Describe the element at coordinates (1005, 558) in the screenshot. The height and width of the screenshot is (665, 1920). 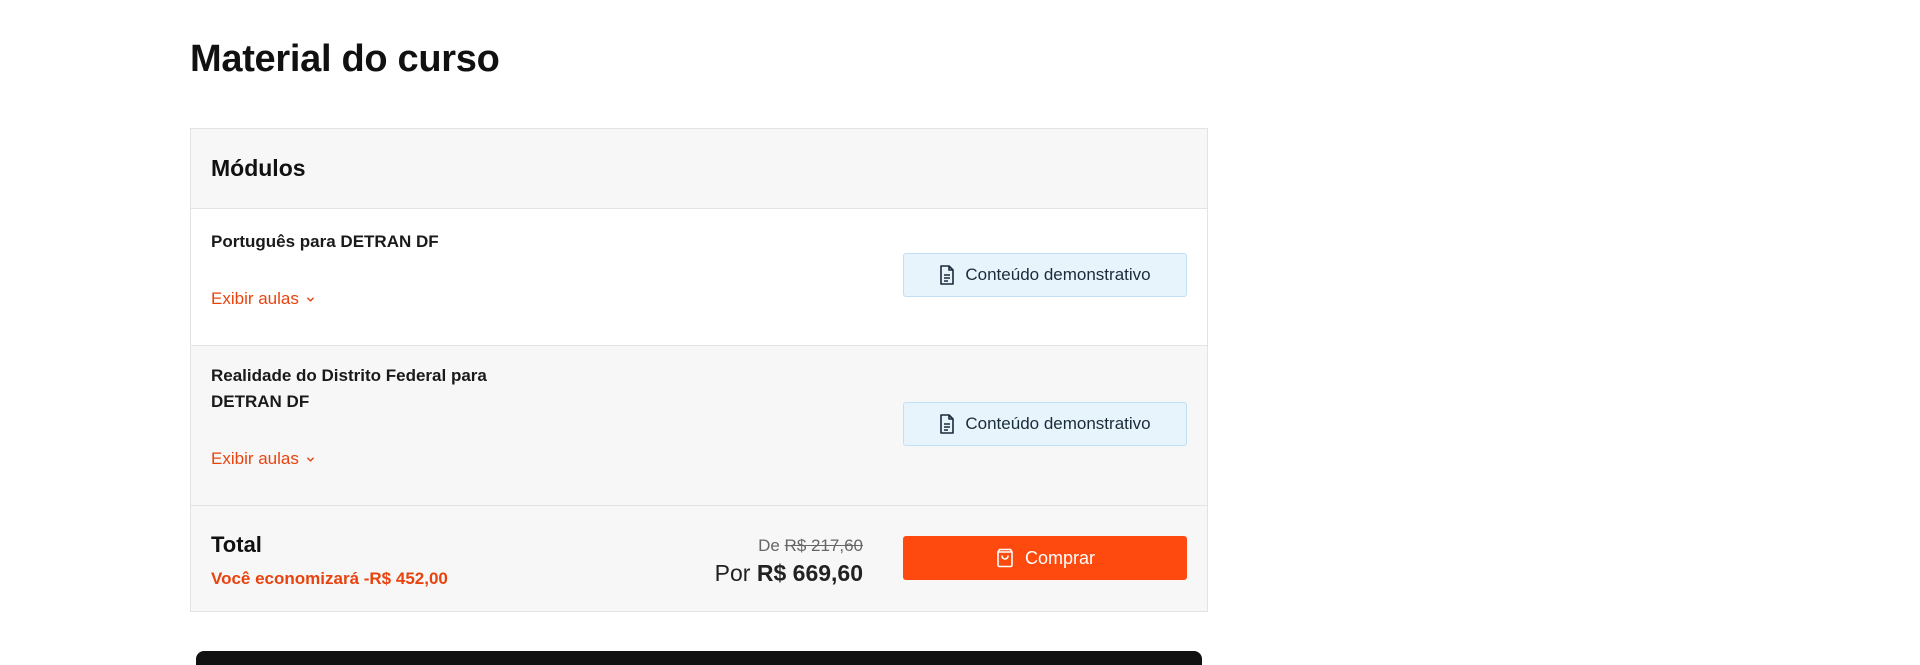
I see `shopping-bag-icon` at that location.